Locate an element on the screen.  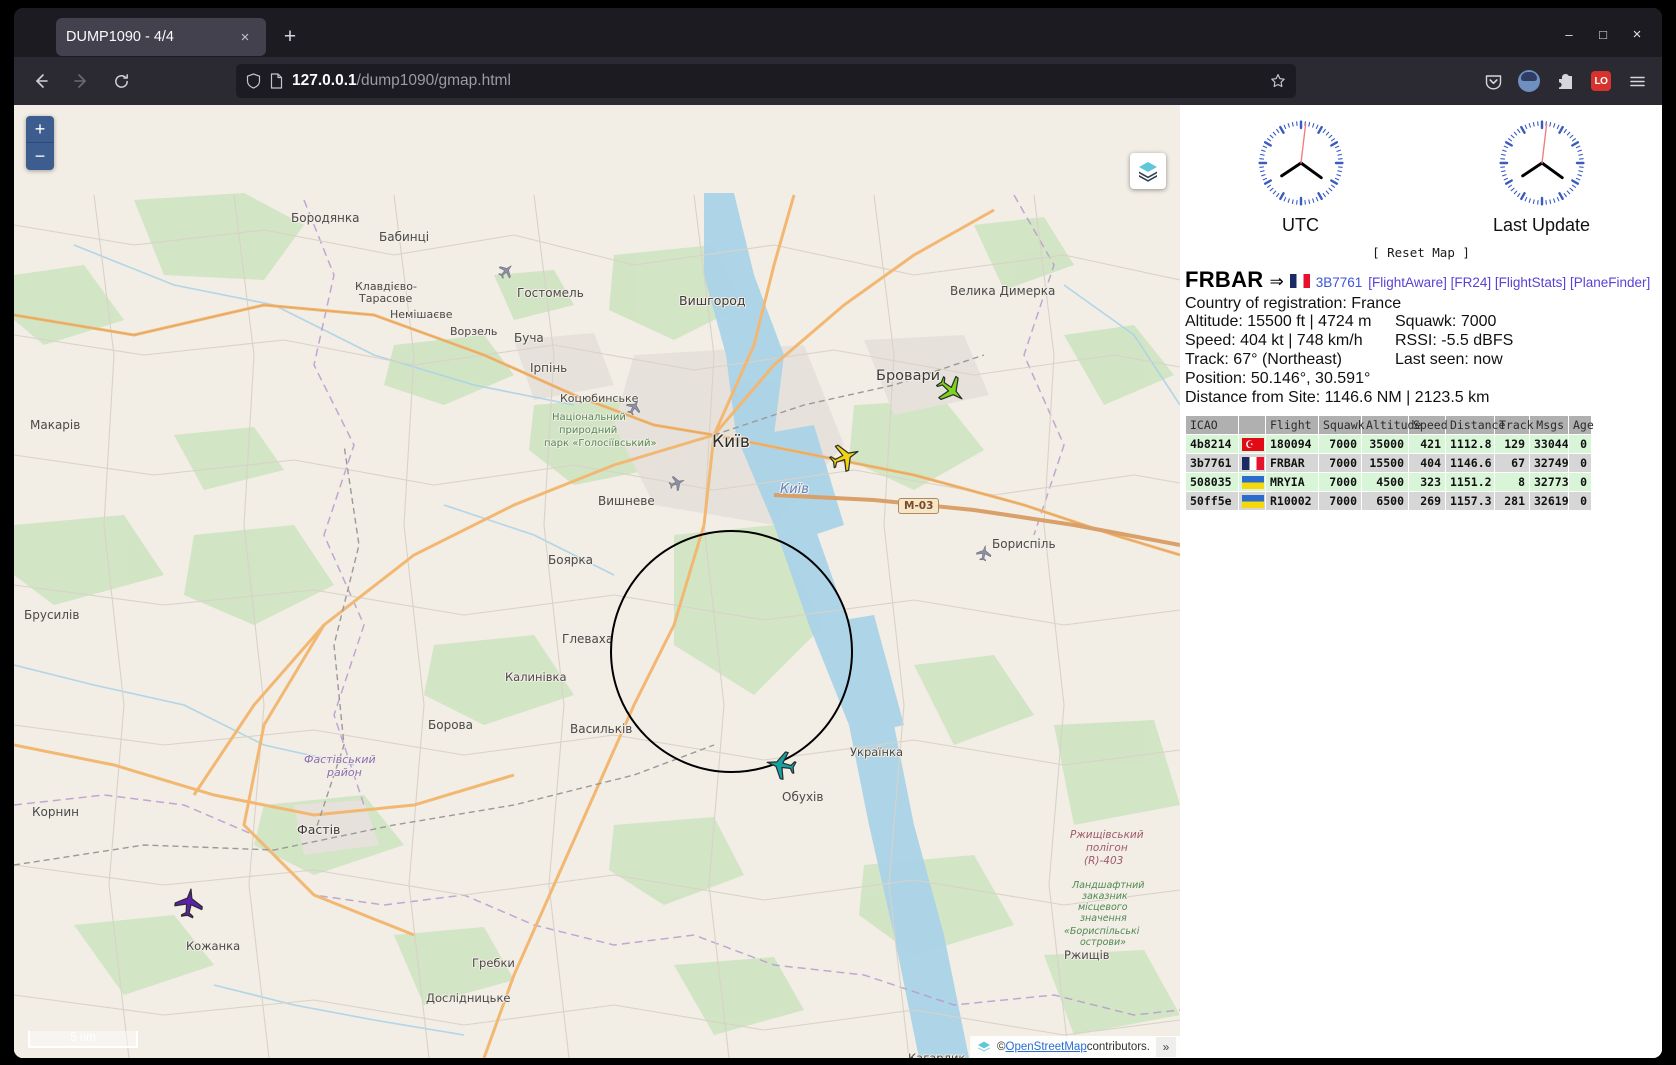
url-text: 127.0.0.1/dump1090/gmap.html is located at coordinates (777, 81).